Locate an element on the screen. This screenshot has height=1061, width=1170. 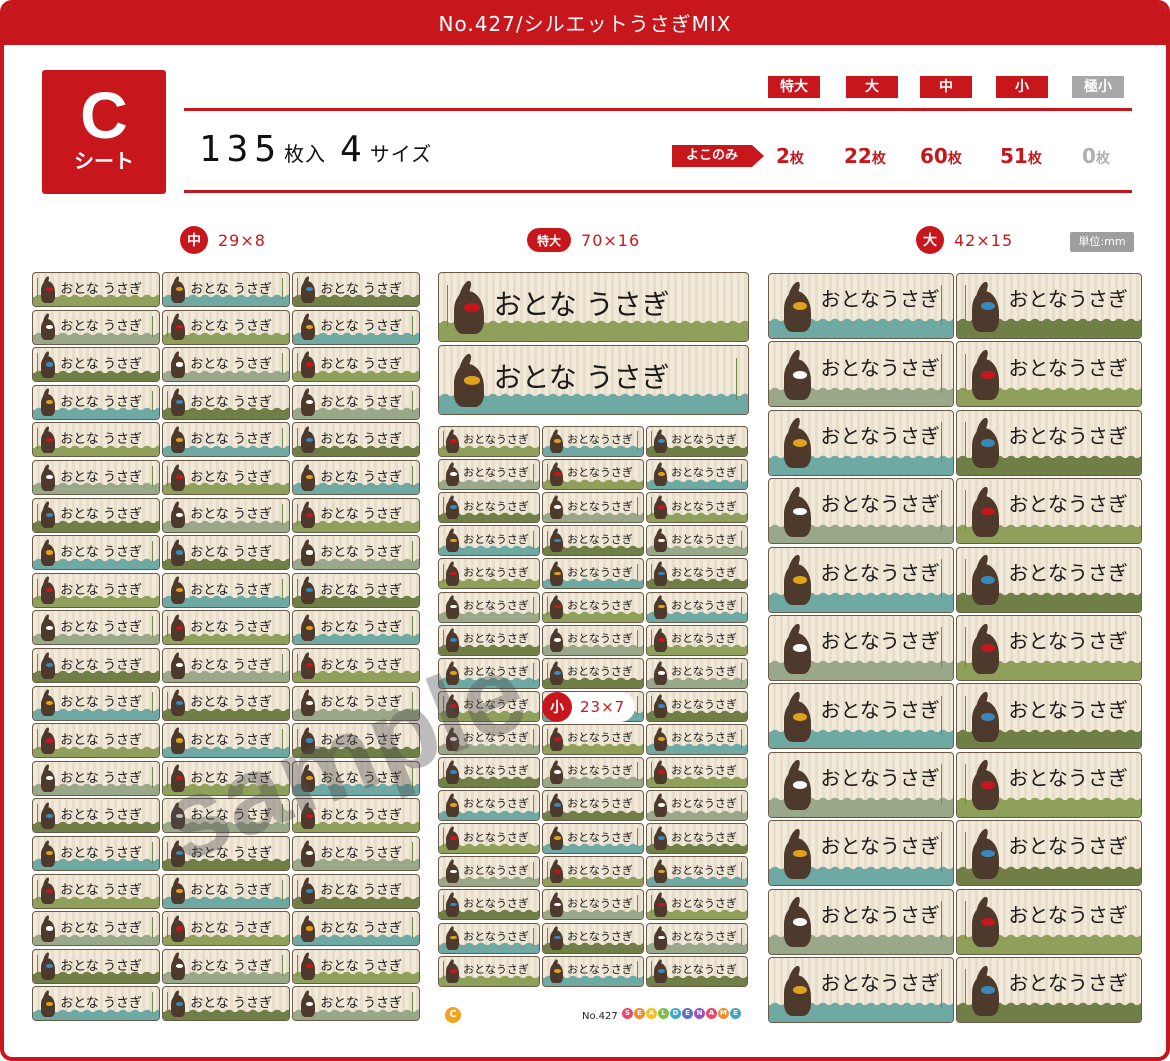
size-tag-xlarge: 特大 is located at coordinates (794, 87).